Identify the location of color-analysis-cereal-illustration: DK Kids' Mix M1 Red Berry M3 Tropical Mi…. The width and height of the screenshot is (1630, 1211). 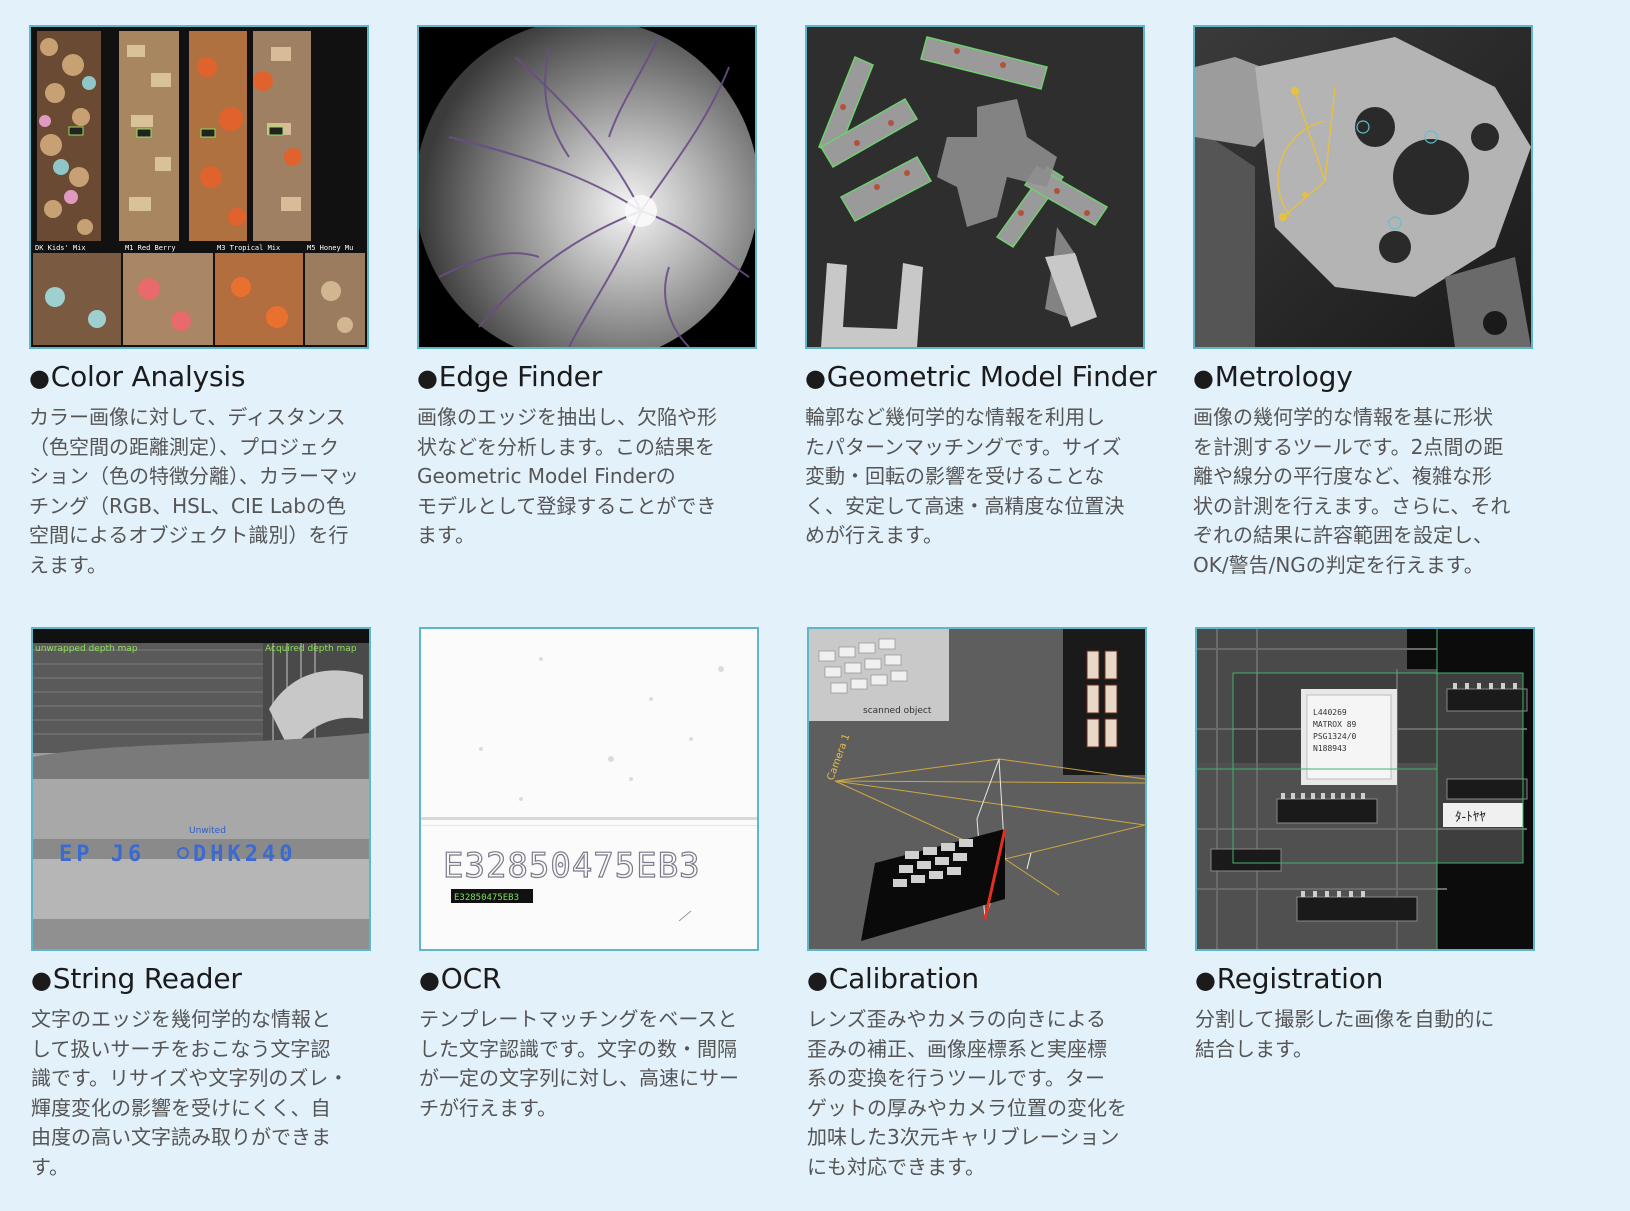
(199, 187).